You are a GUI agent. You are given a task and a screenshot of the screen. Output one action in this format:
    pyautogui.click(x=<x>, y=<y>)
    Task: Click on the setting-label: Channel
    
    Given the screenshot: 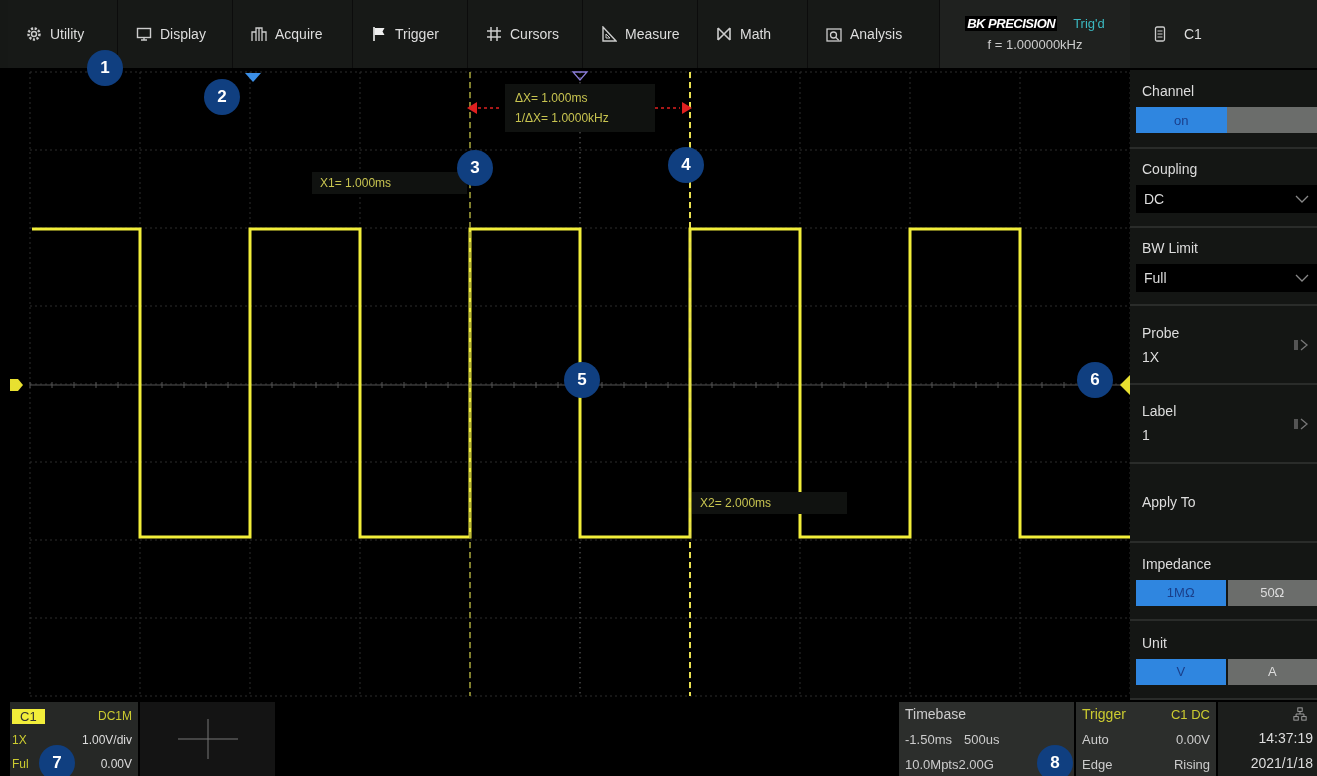 What is the action you would take?
    pyautogui.click(x=1169, y=91)
    